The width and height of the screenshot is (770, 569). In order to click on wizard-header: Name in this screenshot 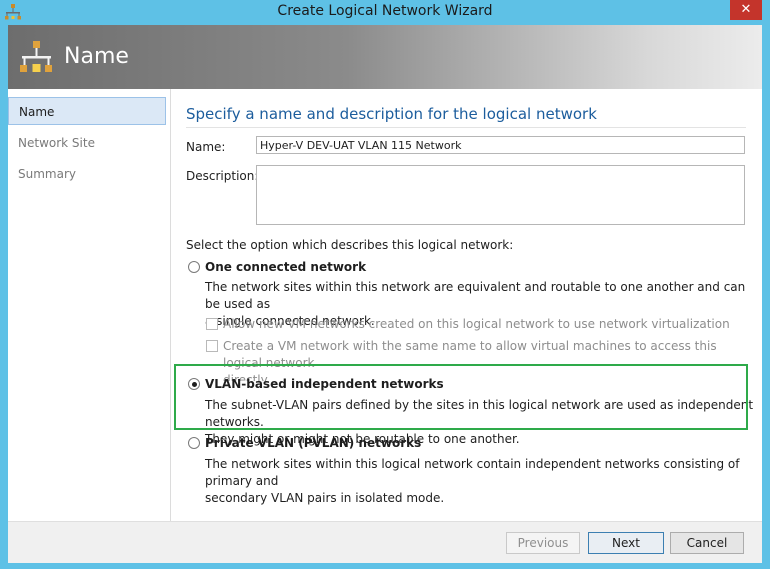, I will do `click(385, 57)`.